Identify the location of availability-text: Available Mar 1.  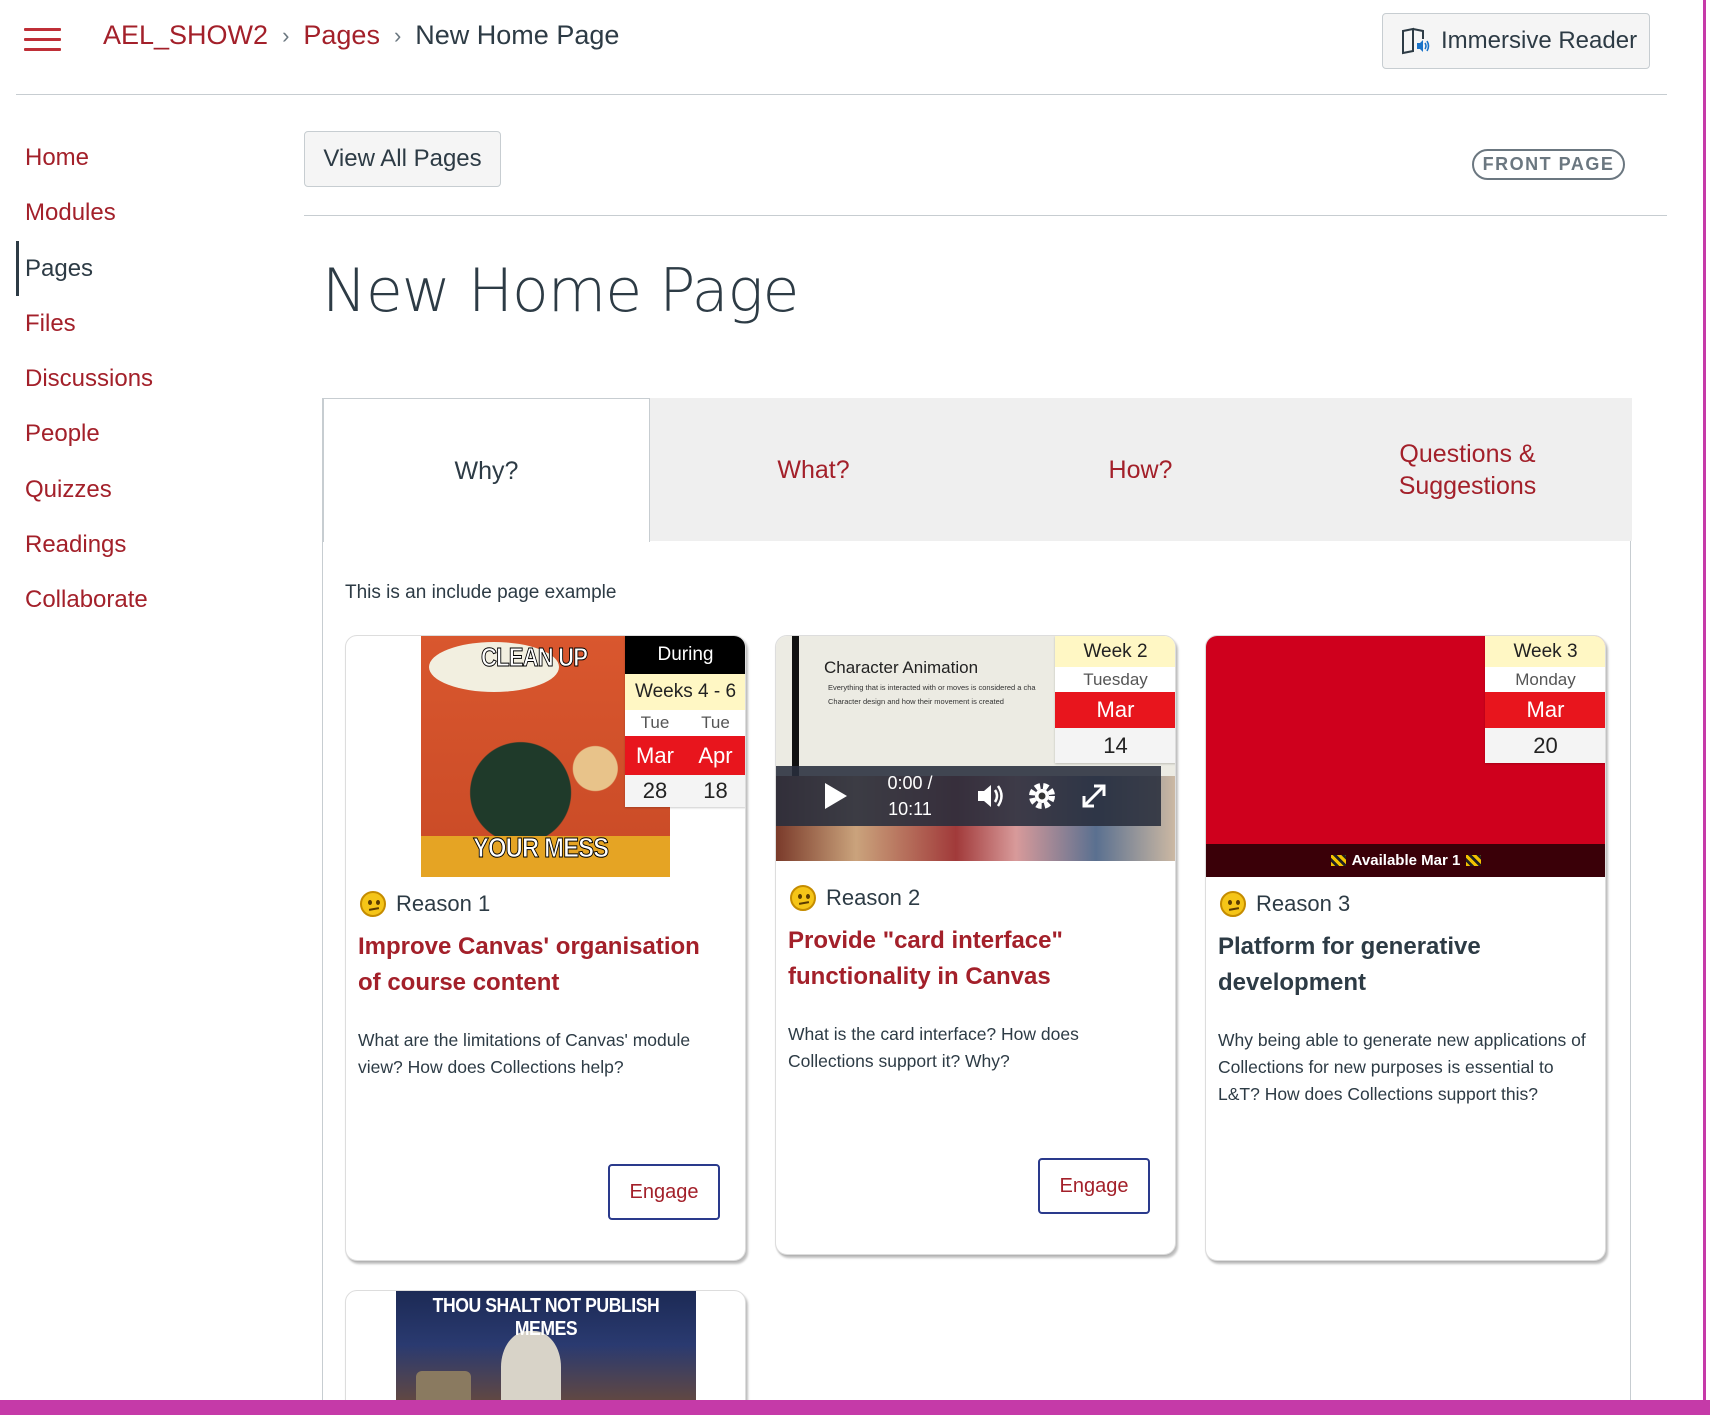
(1406, 860).